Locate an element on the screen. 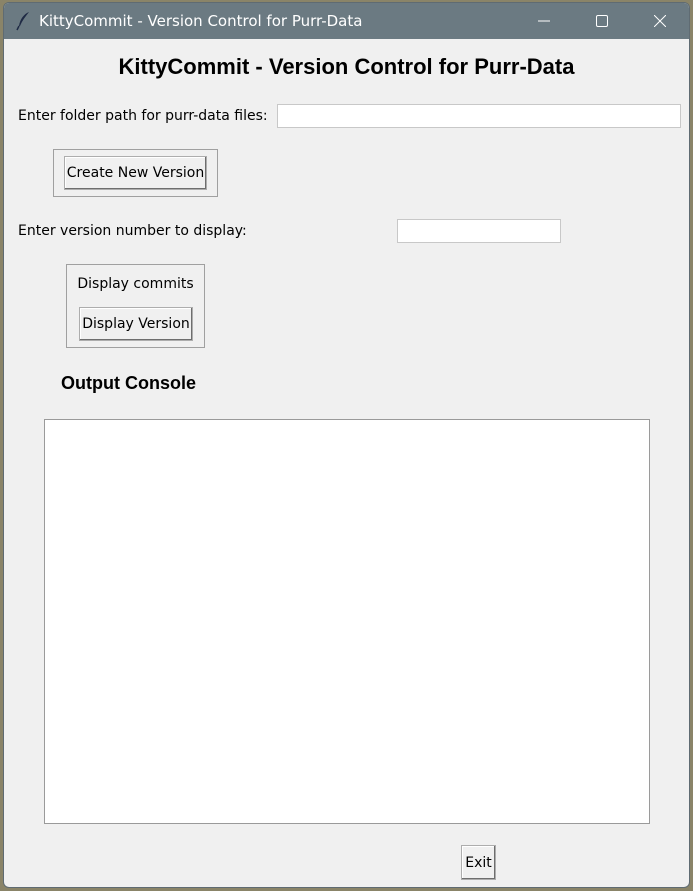 This screenshot has width=693, height=891. minimize-button is located at coordinates (544, 21).